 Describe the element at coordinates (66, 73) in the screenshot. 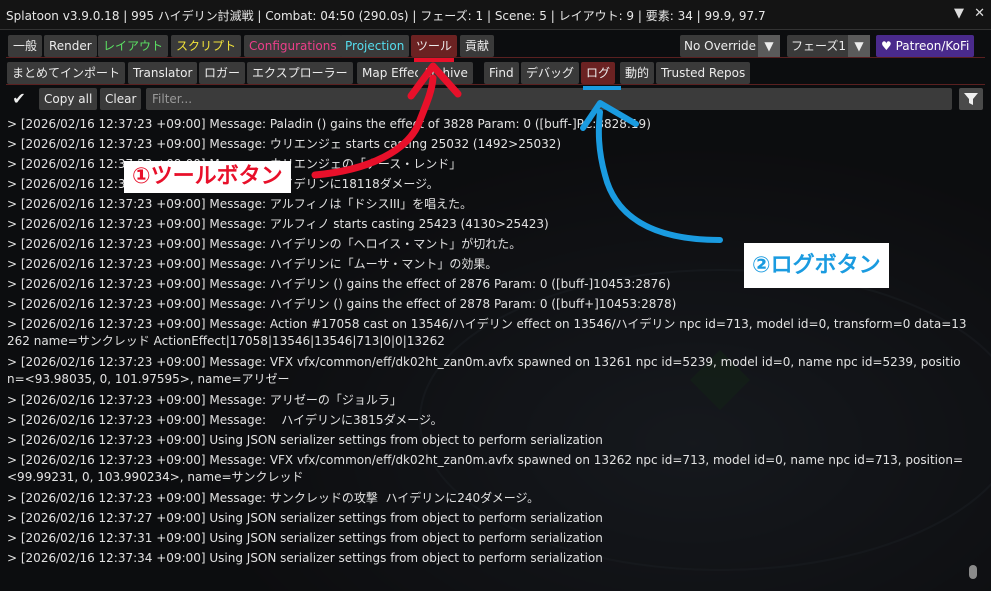

I see `tab-bulk-import: まとめてインポート` at that location.